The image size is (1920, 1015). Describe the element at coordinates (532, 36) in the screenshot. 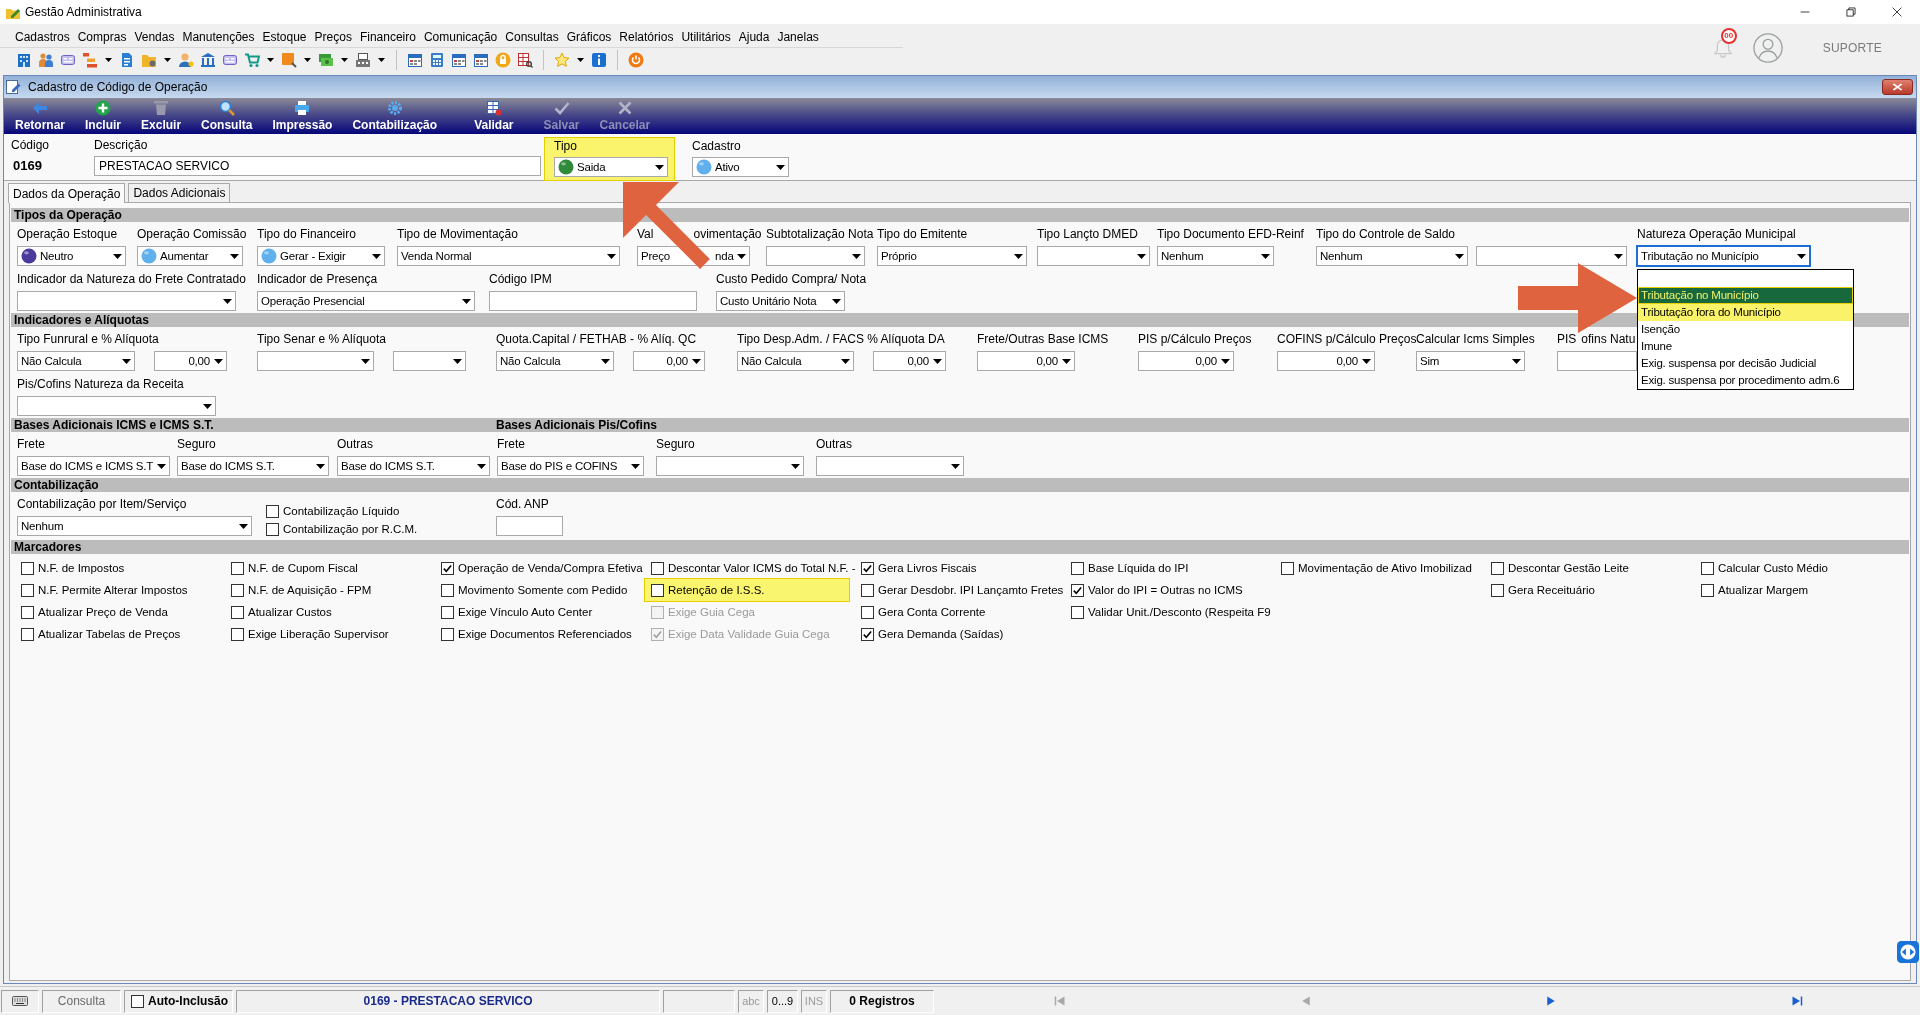

I see `menu-item: Consultas` at that location.